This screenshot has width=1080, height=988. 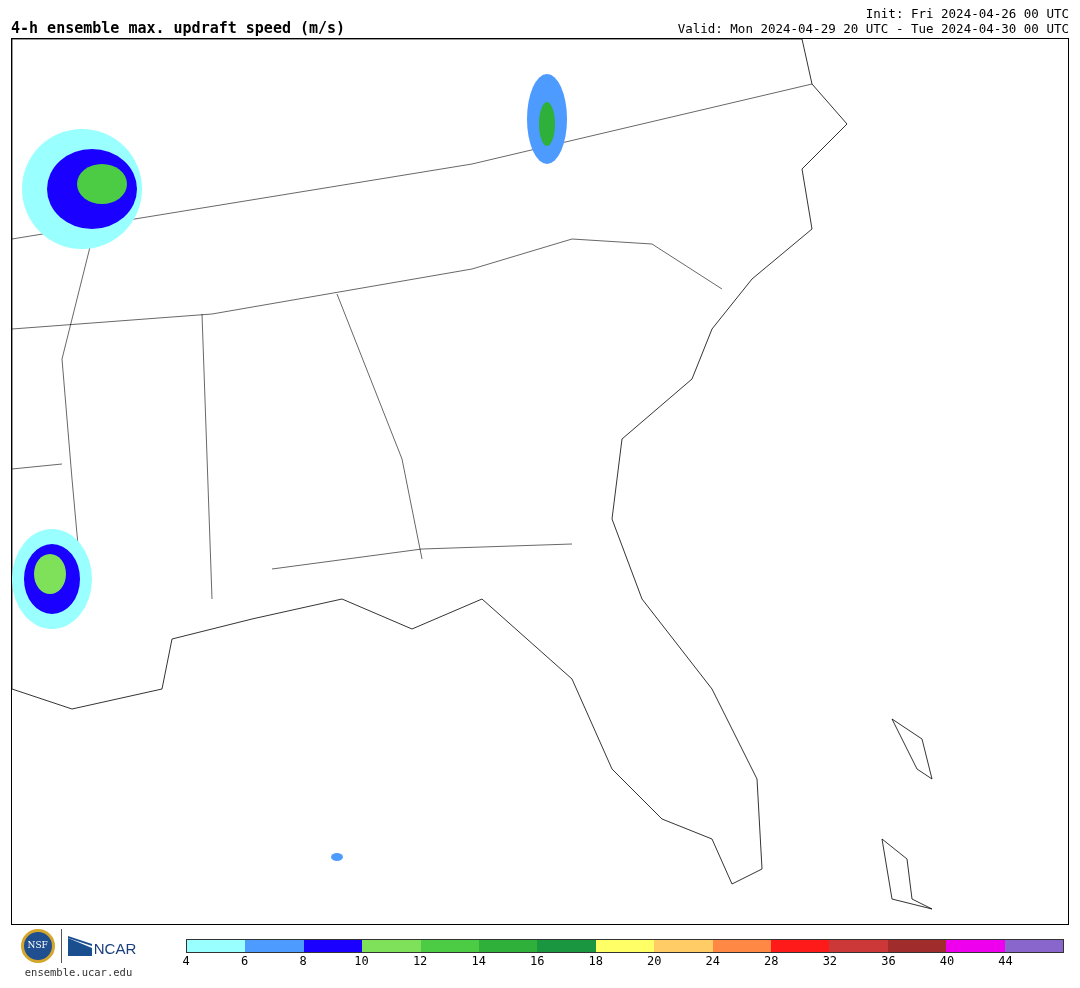 I want to click on colorbar-tick-label: 10, so click(x=361, y=961).